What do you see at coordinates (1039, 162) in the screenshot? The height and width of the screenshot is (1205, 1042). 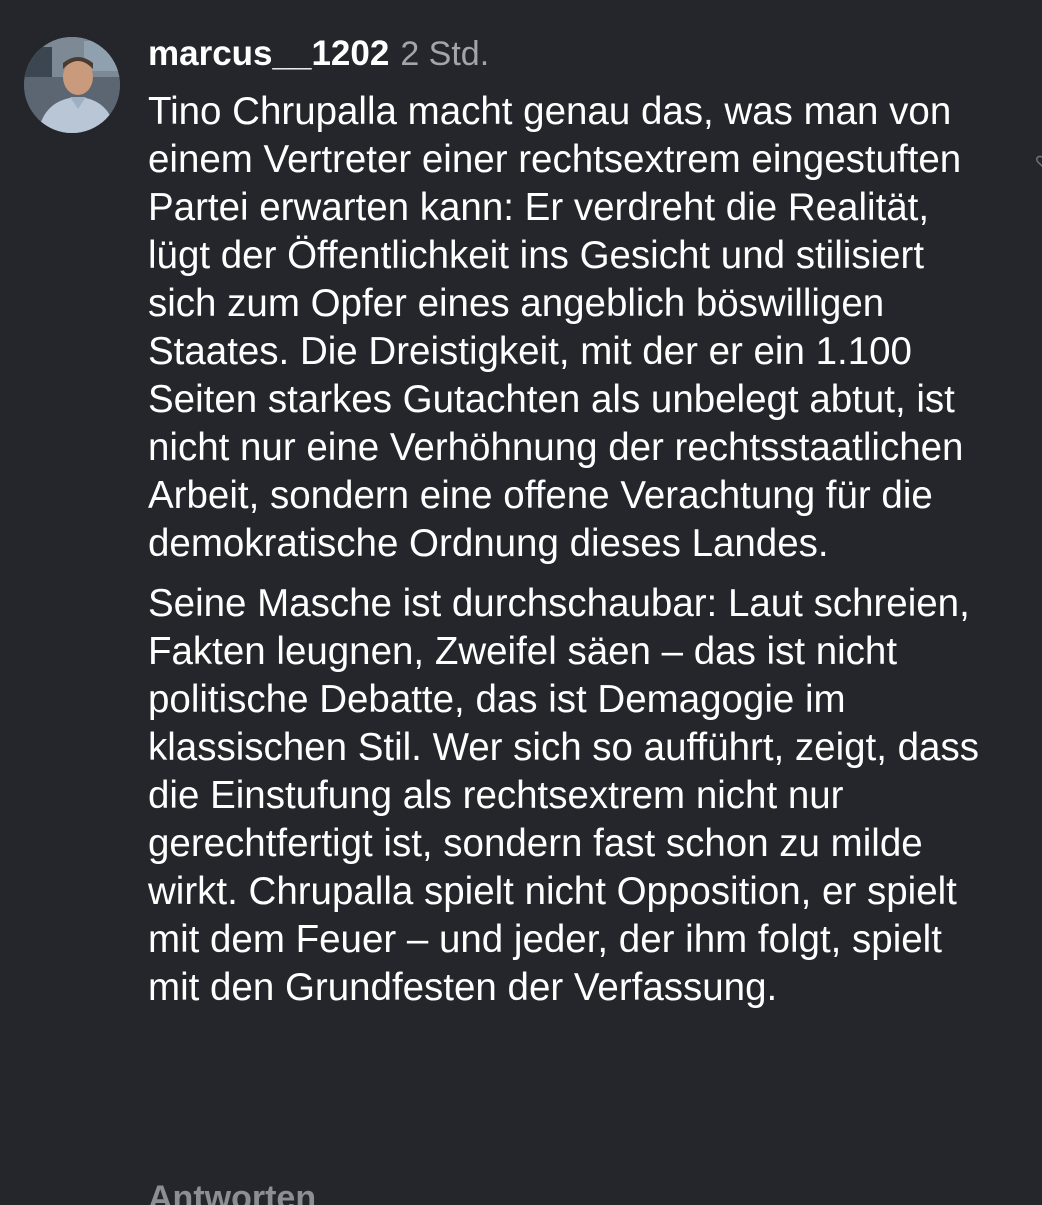 I see `heart-icon` at bounding box center [1039, 162].